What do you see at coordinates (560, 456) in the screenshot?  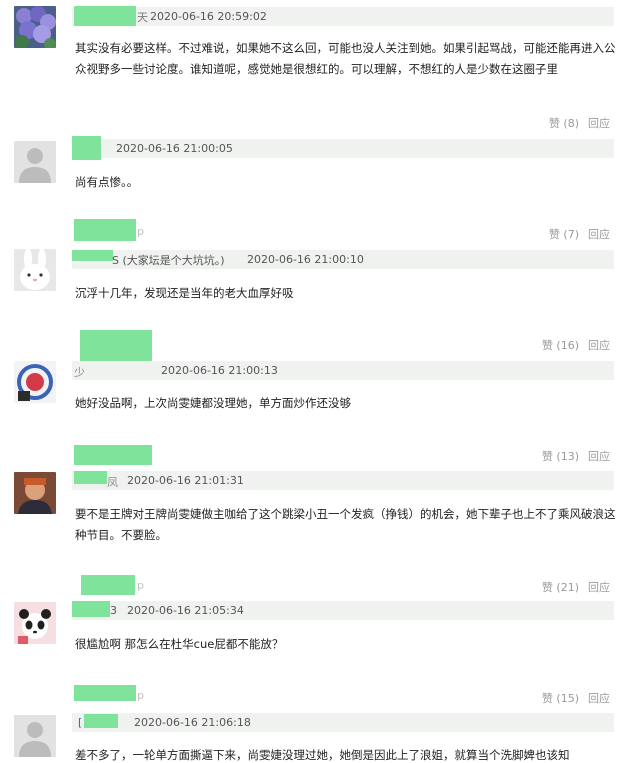 I see `like-button: 赞 (13)` at bounding box center [560, 456].